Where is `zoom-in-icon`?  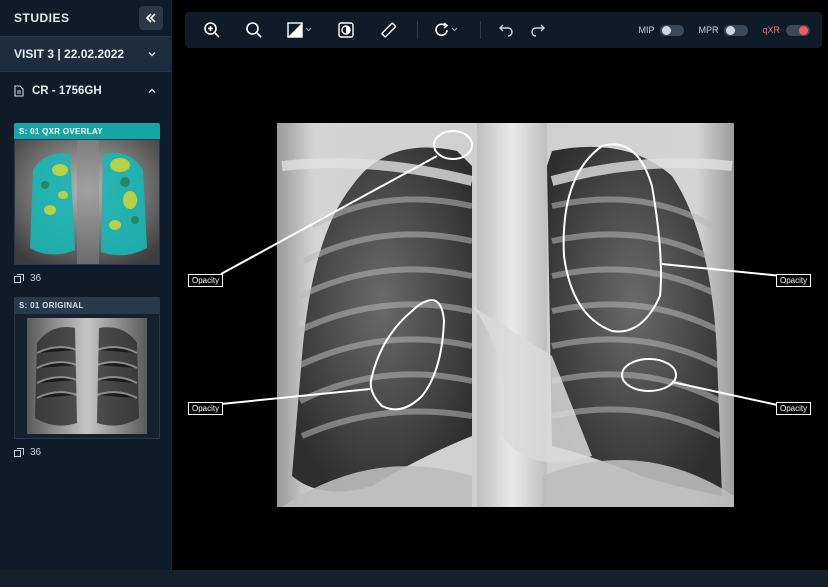 zoom-in-icon is located at coordinates (212, 30).